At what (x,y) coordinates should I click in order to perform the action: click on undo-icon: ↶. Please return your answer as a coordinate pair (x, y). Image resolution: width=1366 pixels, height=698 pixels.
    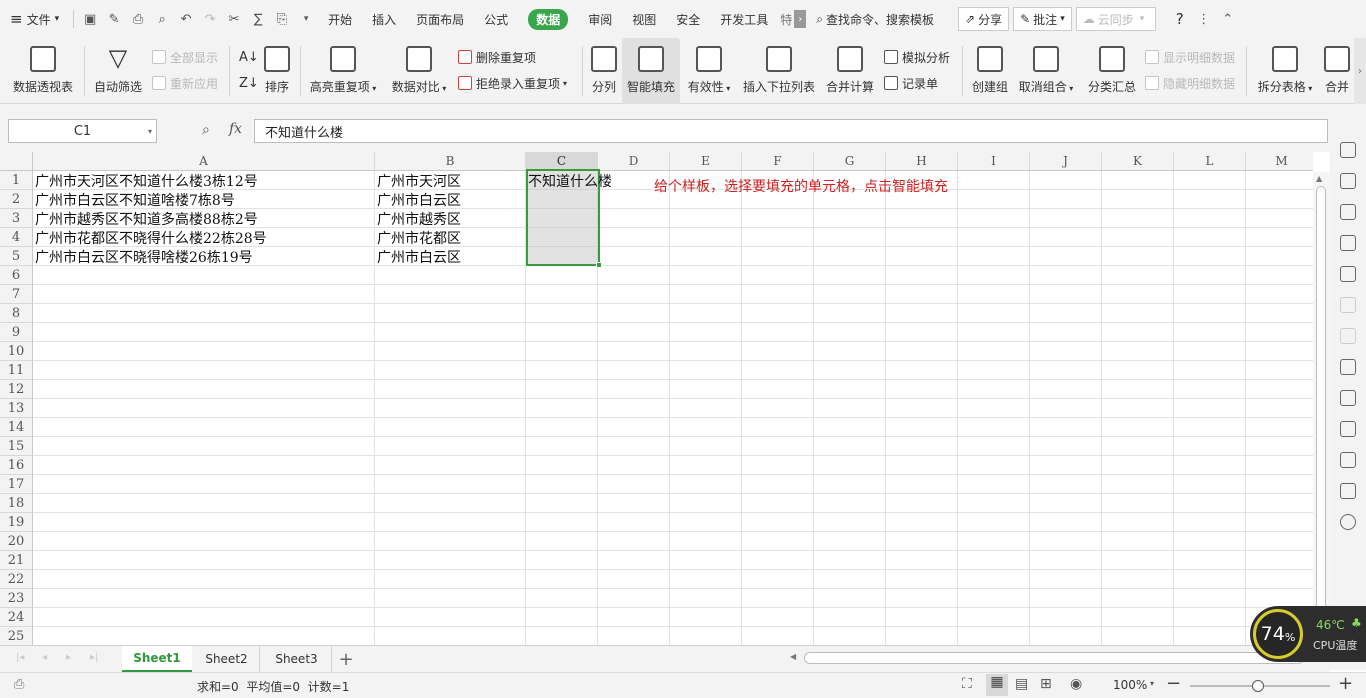
    Looking at the image, I should click on (186, 19).